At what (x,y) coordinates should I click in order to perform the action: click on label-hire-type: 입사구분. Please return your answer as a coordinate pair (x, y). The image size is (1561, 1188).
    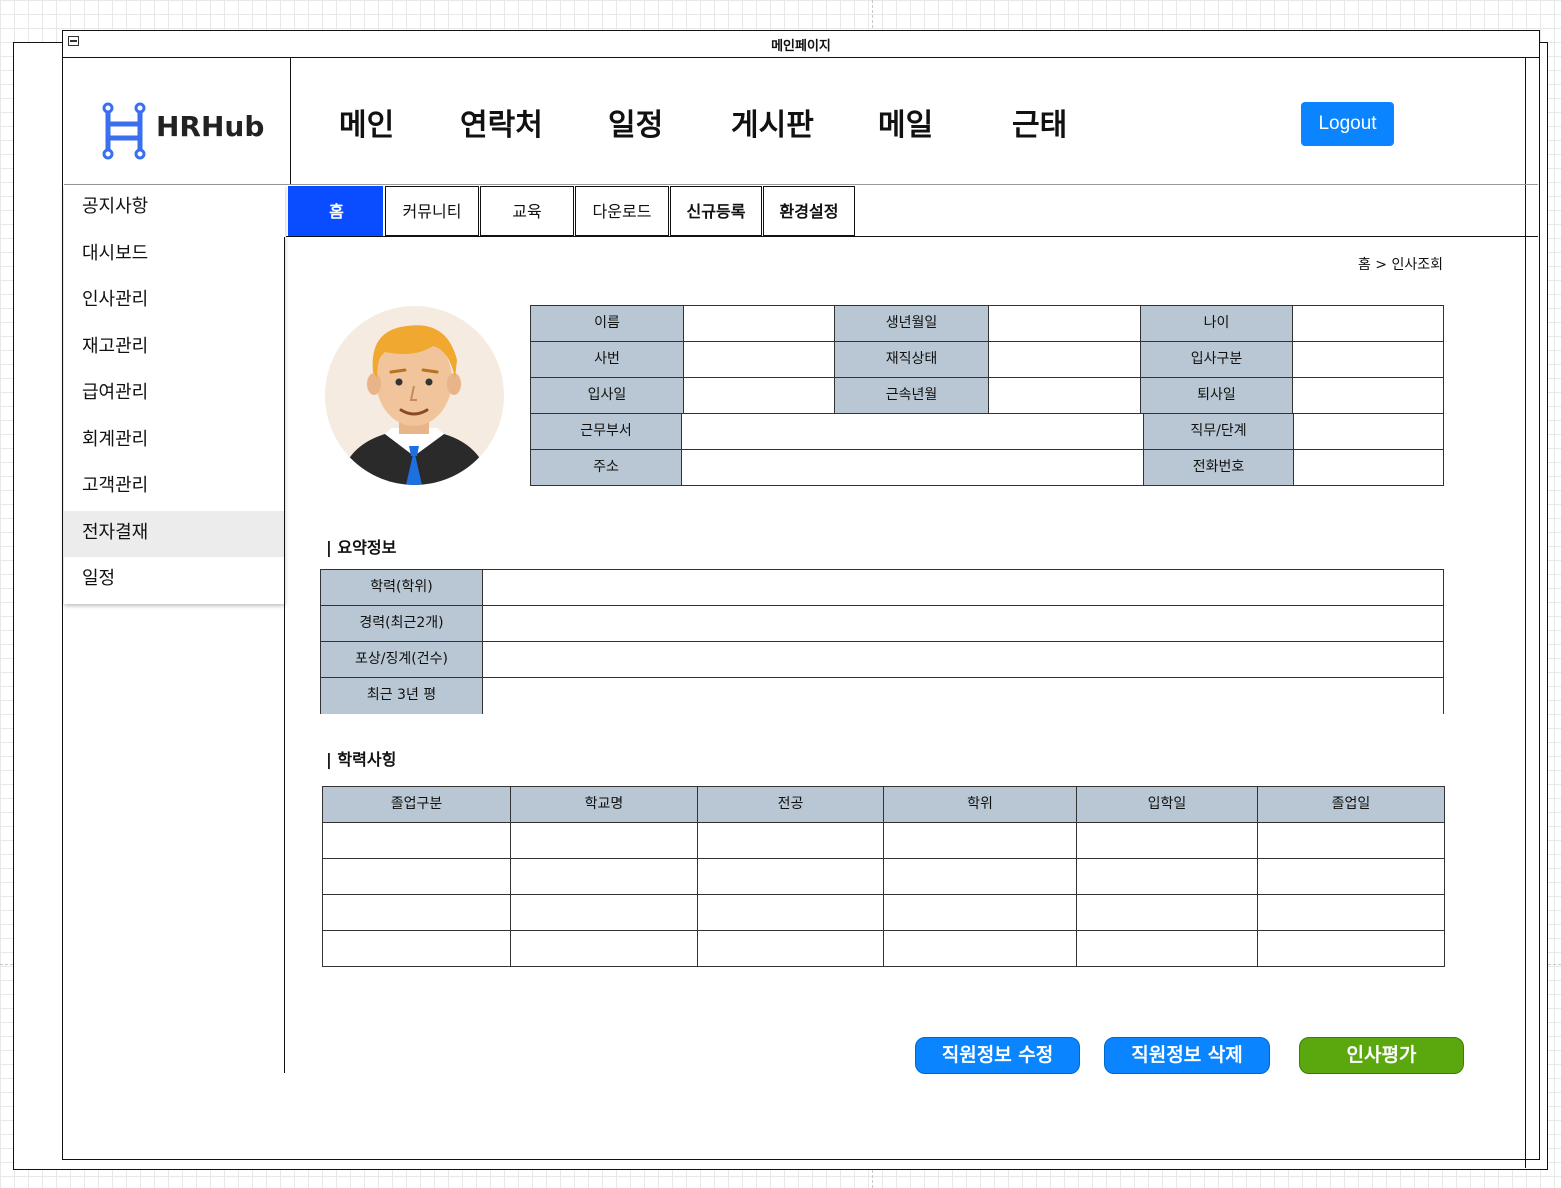
    Looking at the image, I should click on (1217, 360).